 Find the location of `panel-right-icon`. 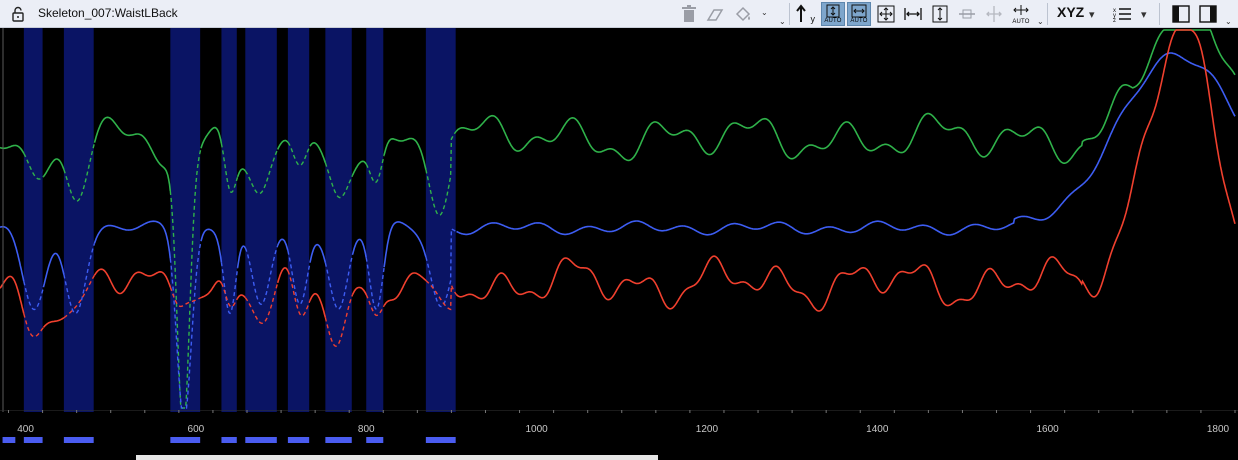

panel-right-icon is located at coordinates (1208, 14).